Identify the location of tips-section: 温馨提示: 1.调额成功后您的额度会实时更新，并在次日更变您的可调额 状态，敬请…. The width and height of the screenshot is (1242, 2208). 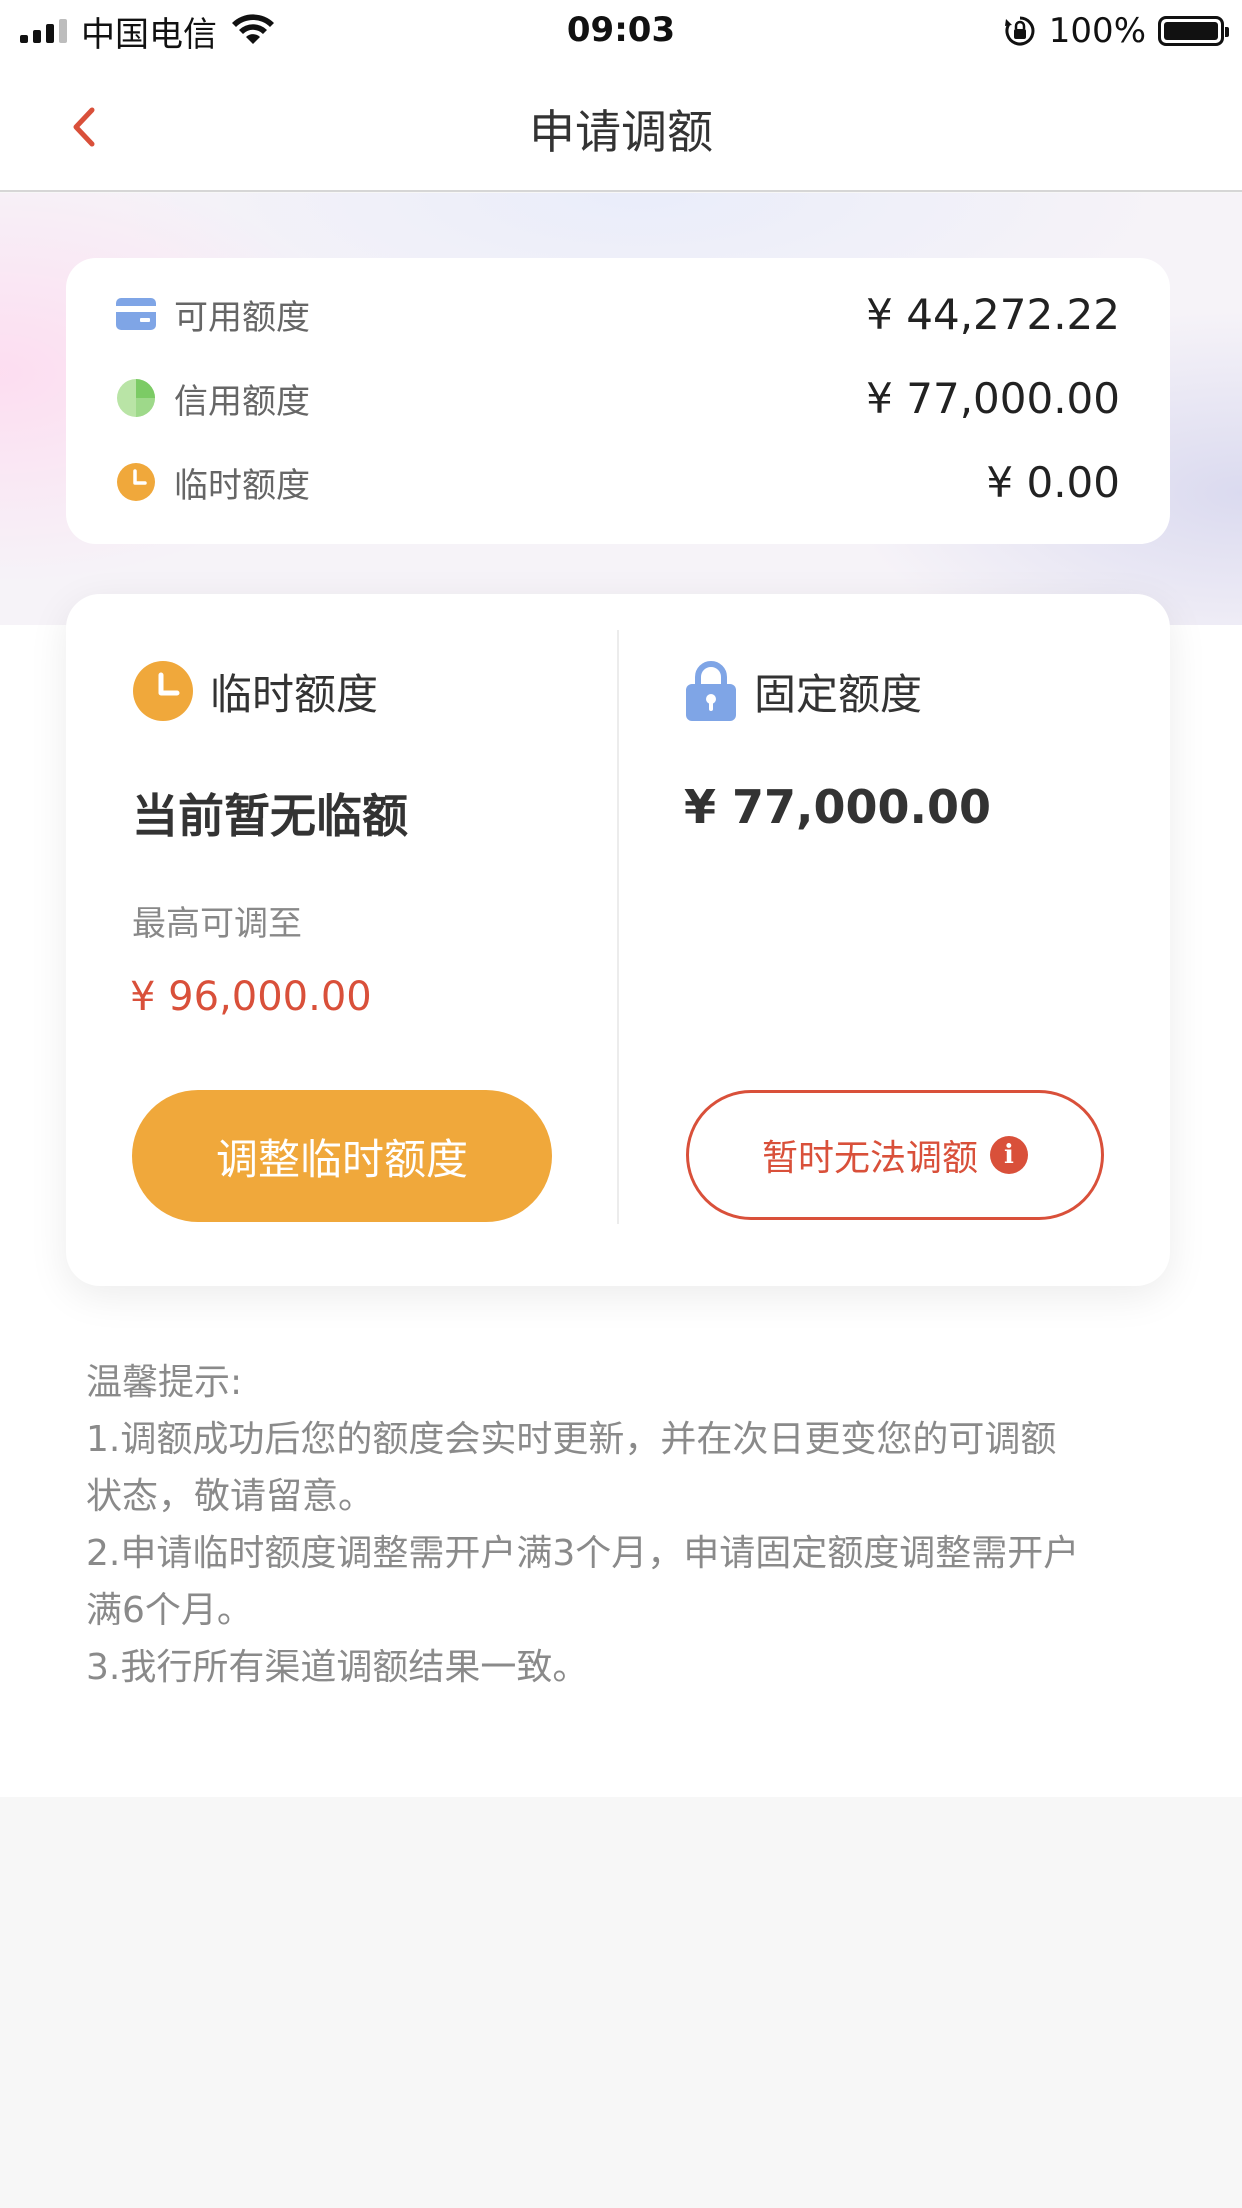
(631, 1525).